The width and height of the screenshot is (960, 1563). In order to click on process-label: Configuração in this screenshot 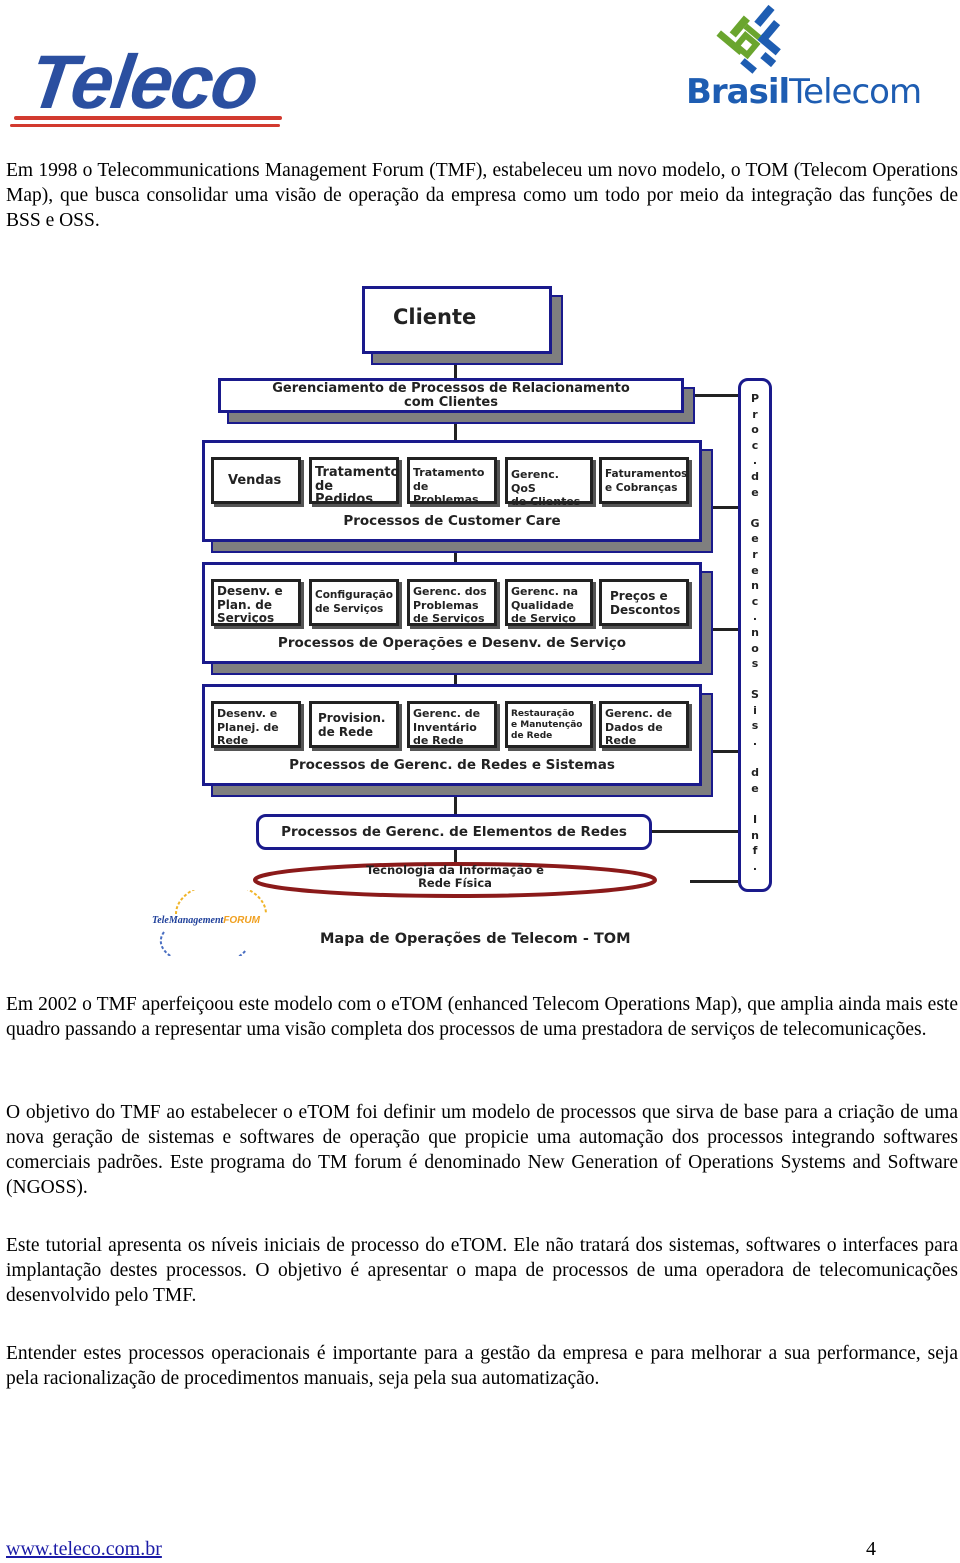, I will do `click(354, 595)`.